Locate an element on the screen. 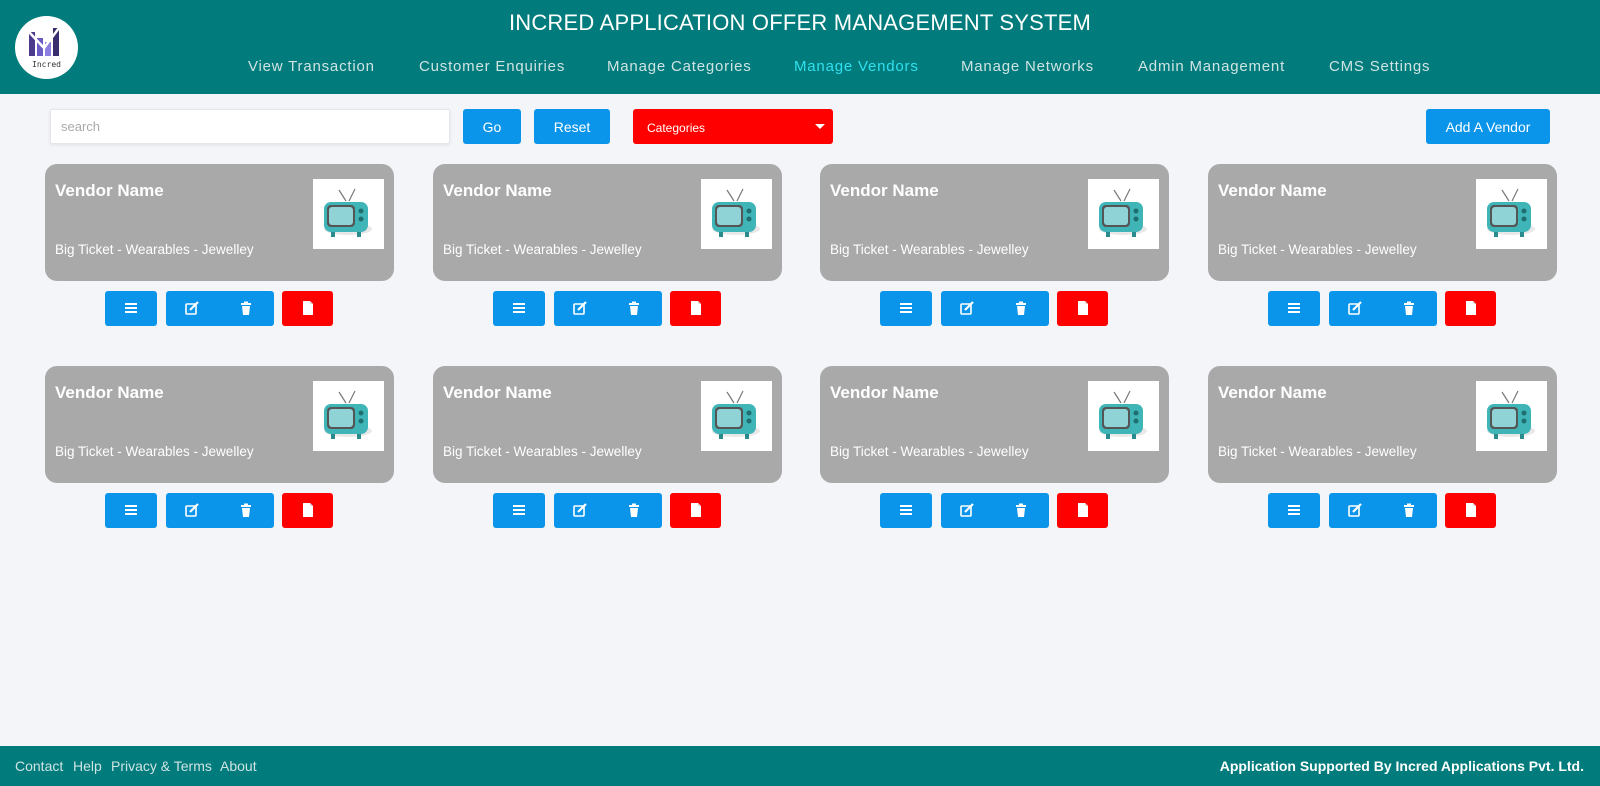 The width and height of the screenshot is (1600, 786). nav-cms-settings: CMS Settings is located at coordinates (1379, 66).